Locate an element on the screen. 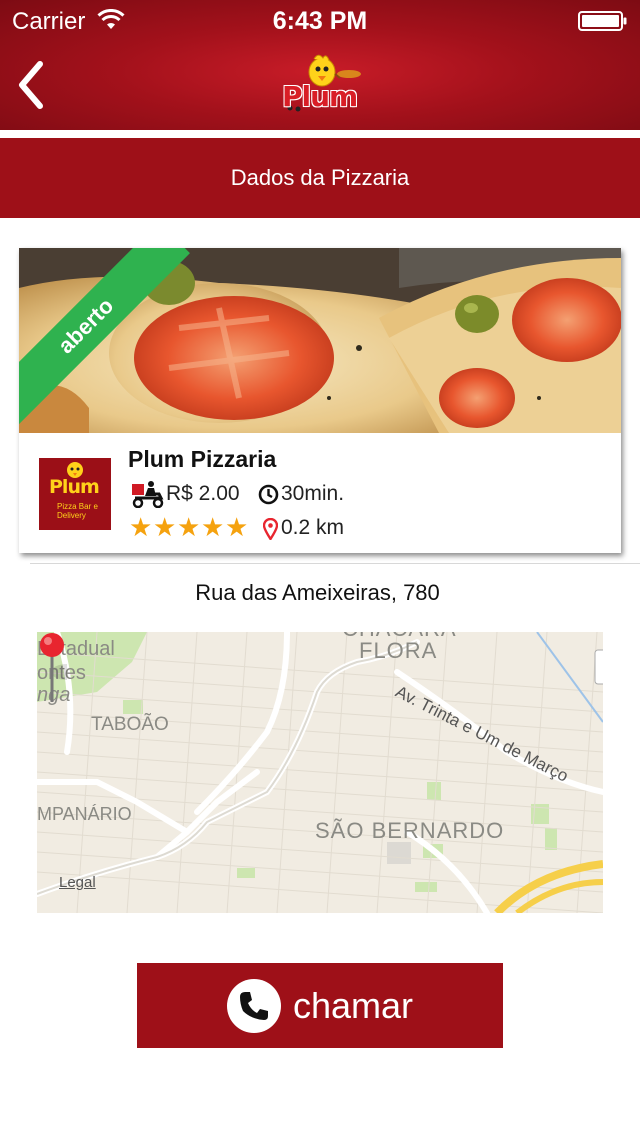 The width and height of the screenshot is (640, 1136). call-button: chamar is located at coordinates (320, 1005).